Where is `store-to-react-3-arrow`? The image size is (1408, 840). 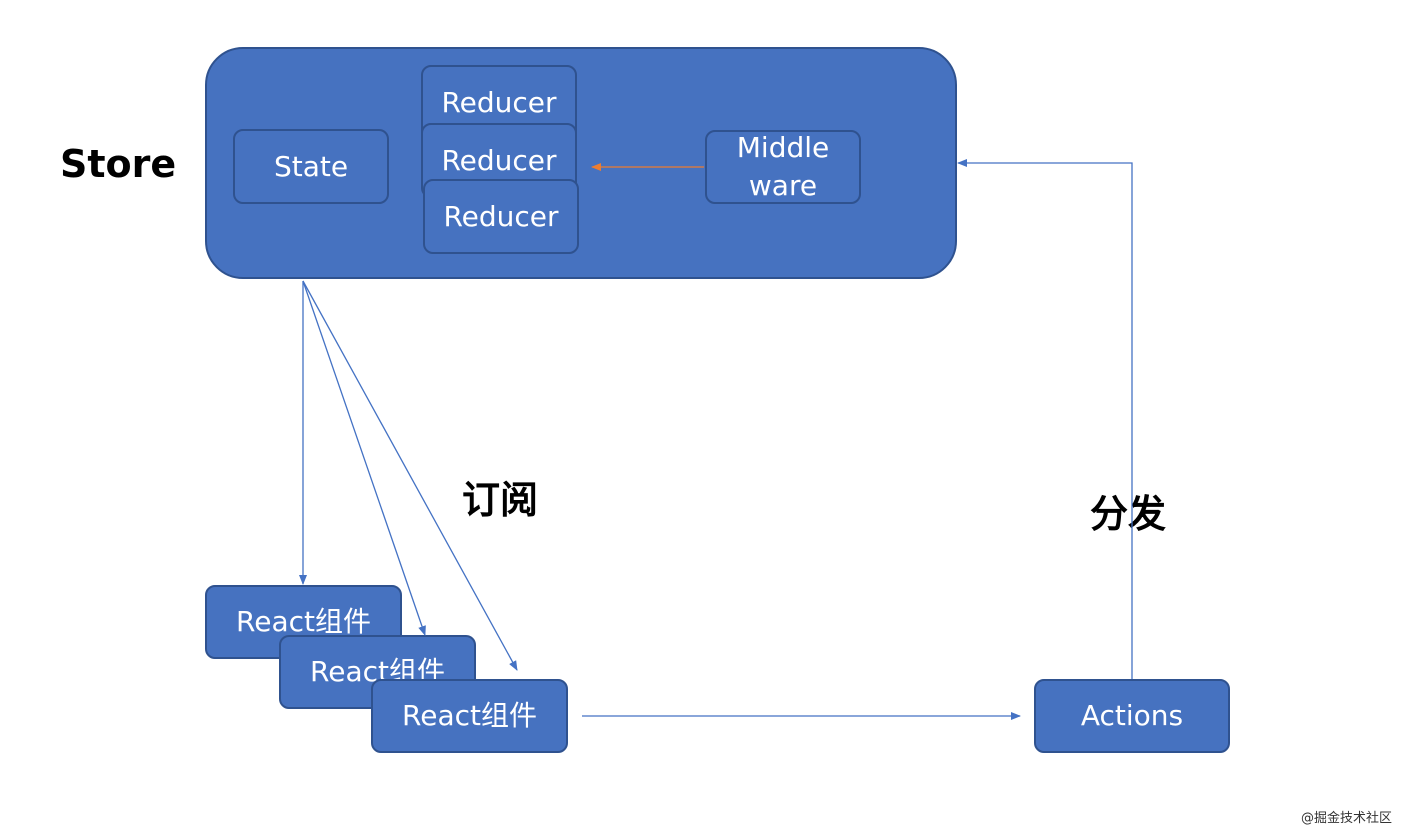 store-to-react-3-arrow is located at coordinates (410, 475).